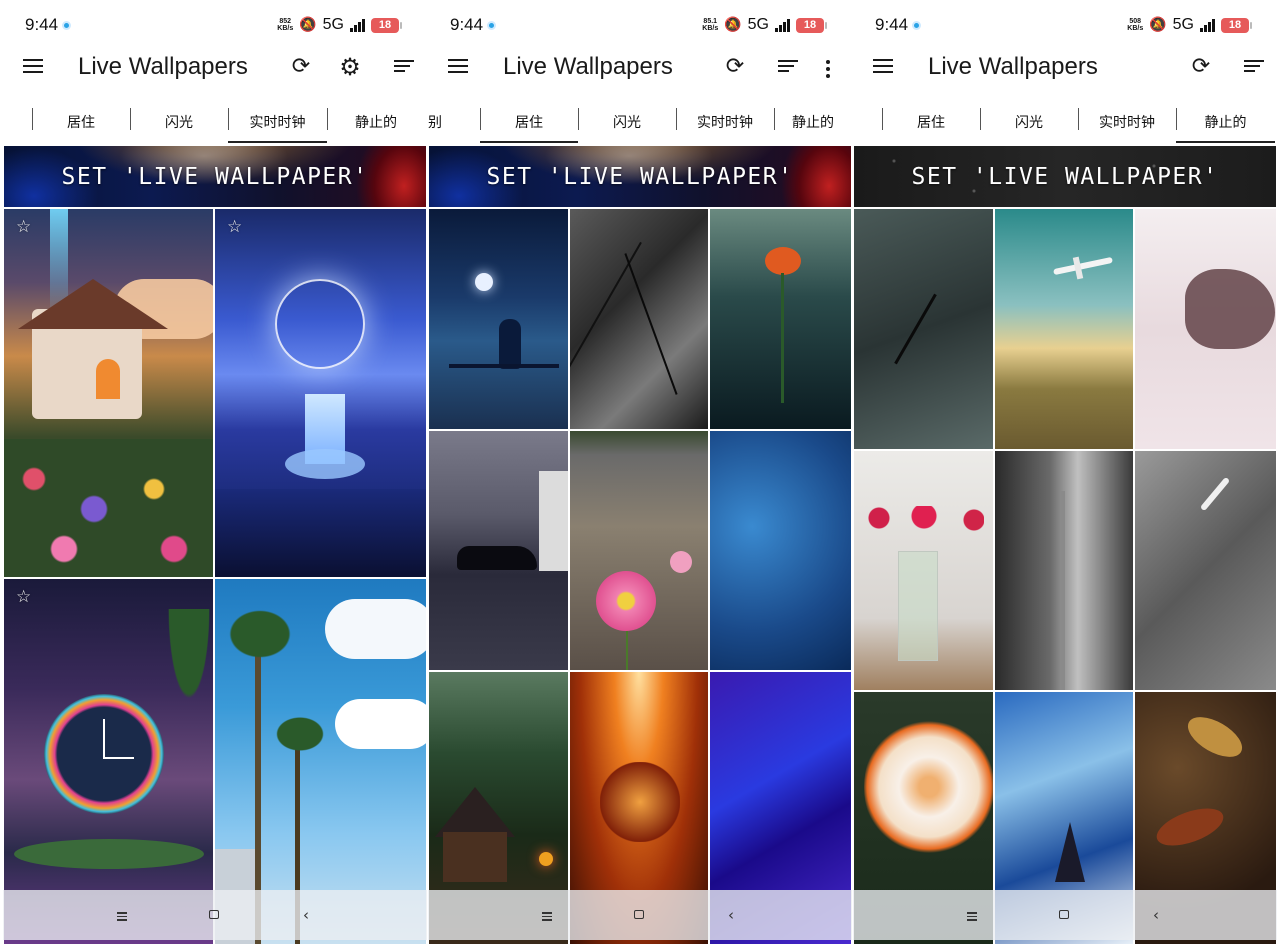  What do you see at coordinates (733, 25) in the screenshot?
I see `bell-off-icon: 🔕` at bounding box center [733, 25].